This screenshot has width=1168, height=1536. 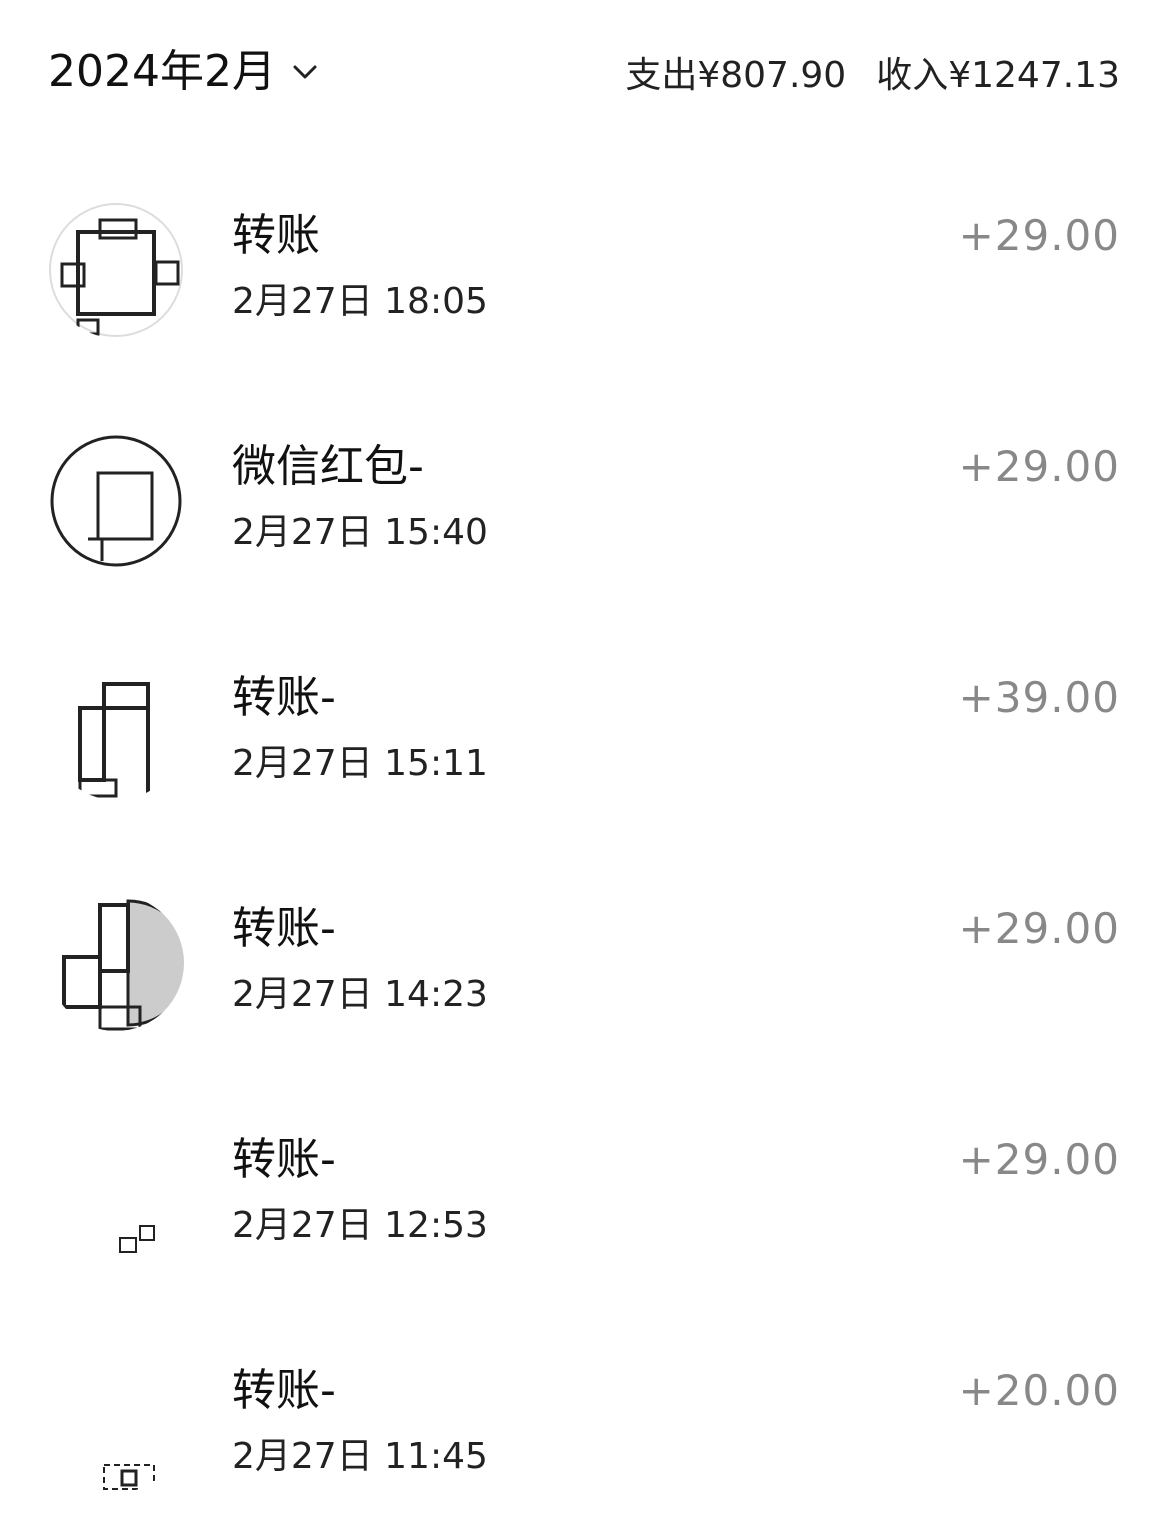 I want to click on month-label: 2024年2月, so click(x=162, y=71).